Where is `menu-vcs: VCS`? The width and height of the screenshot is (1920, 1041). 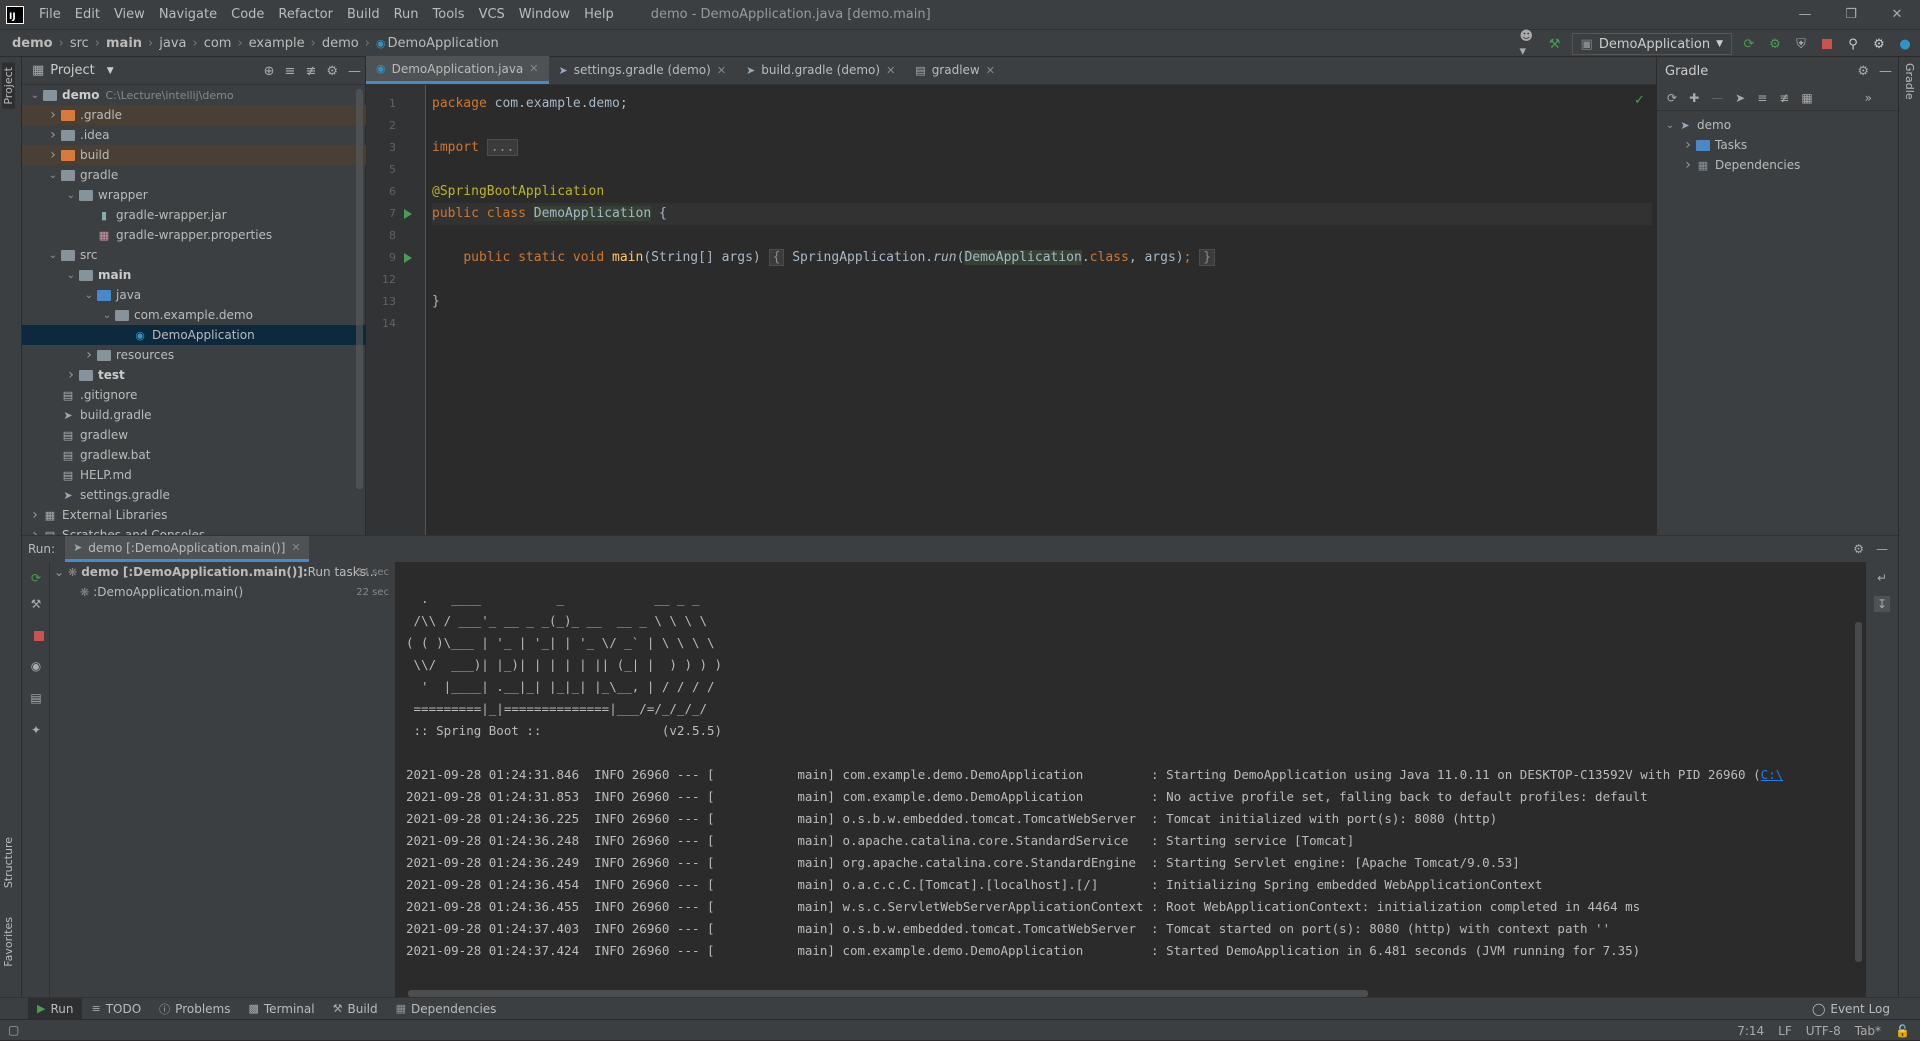
menu-vcs: VCS is located at coordinates (492, 14).